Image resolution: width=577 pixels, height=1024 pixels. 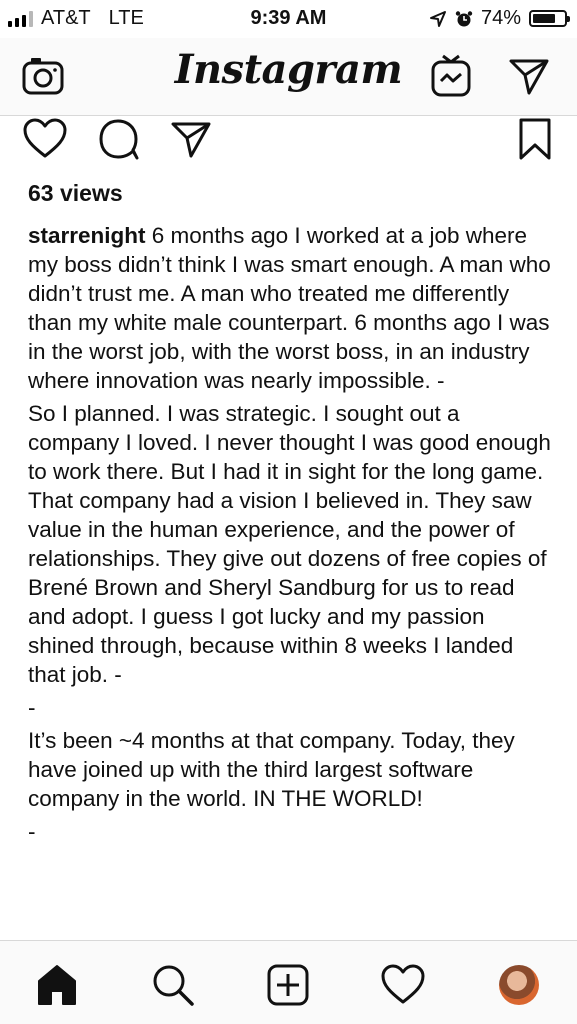 I want to click on comment-icon, so click(x=119, y=139).